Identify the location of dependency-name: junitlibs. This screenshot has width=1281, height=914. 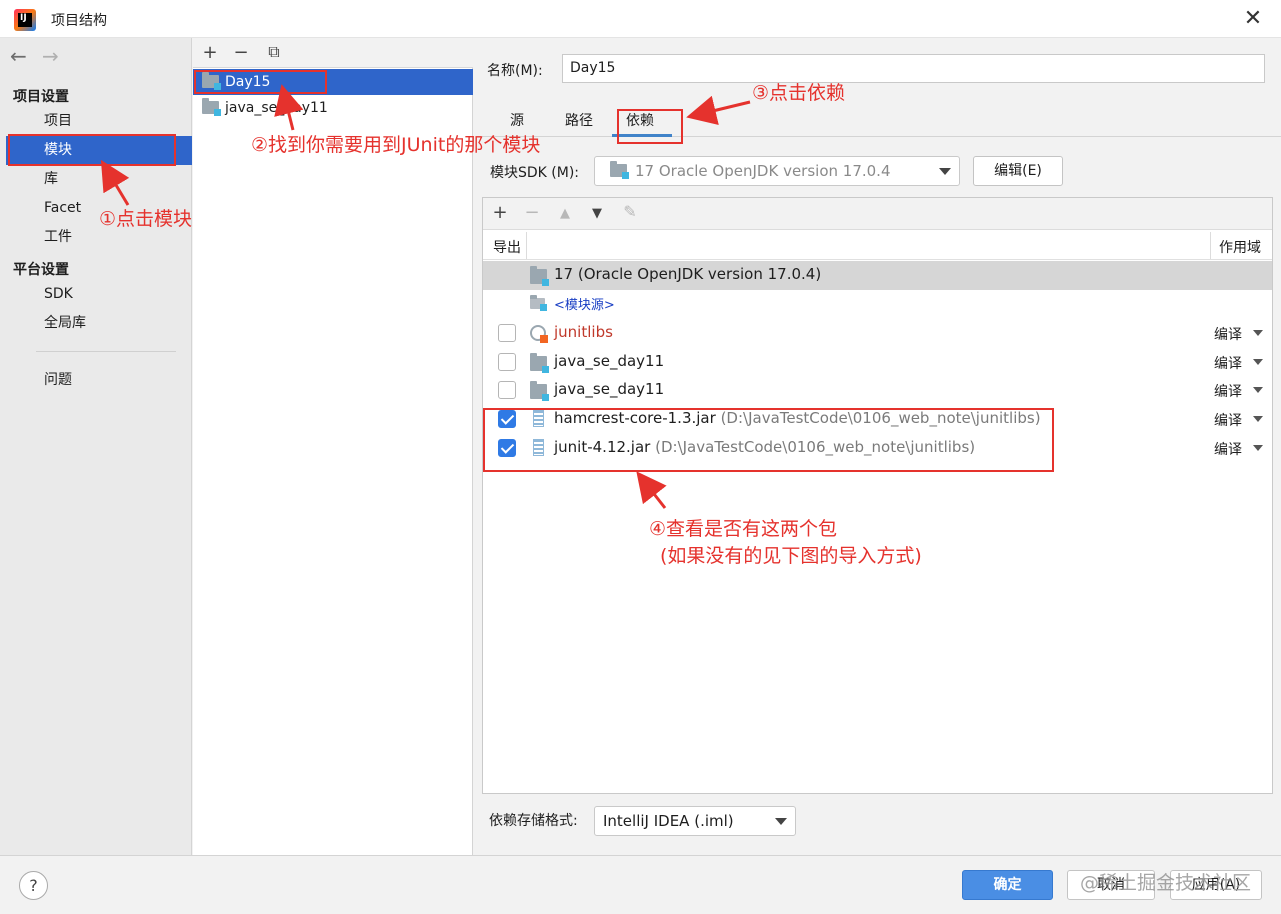
(583, 332).